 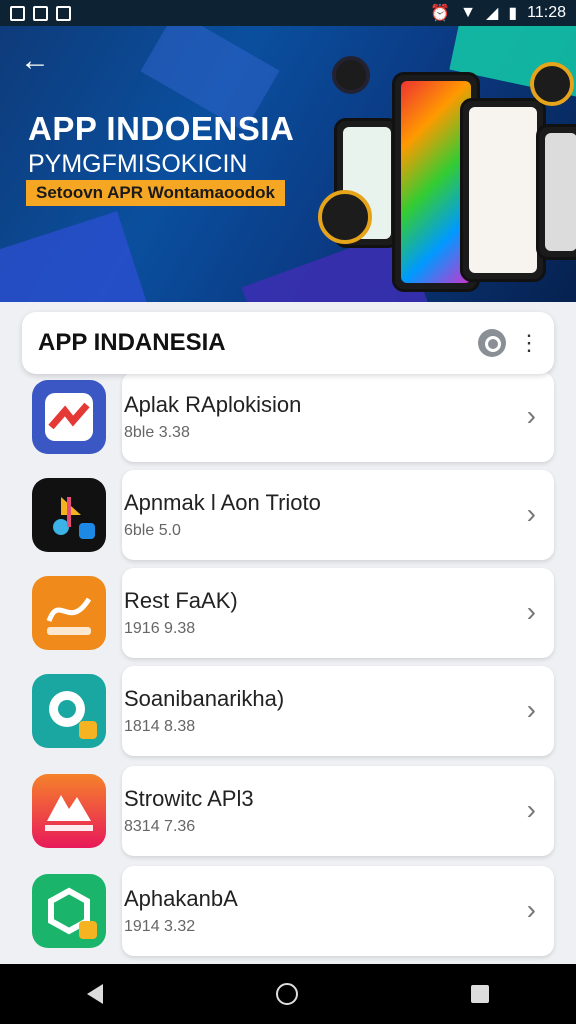 I want to click on app-meta: 6ble 5.0, so click(x=152, y=530).